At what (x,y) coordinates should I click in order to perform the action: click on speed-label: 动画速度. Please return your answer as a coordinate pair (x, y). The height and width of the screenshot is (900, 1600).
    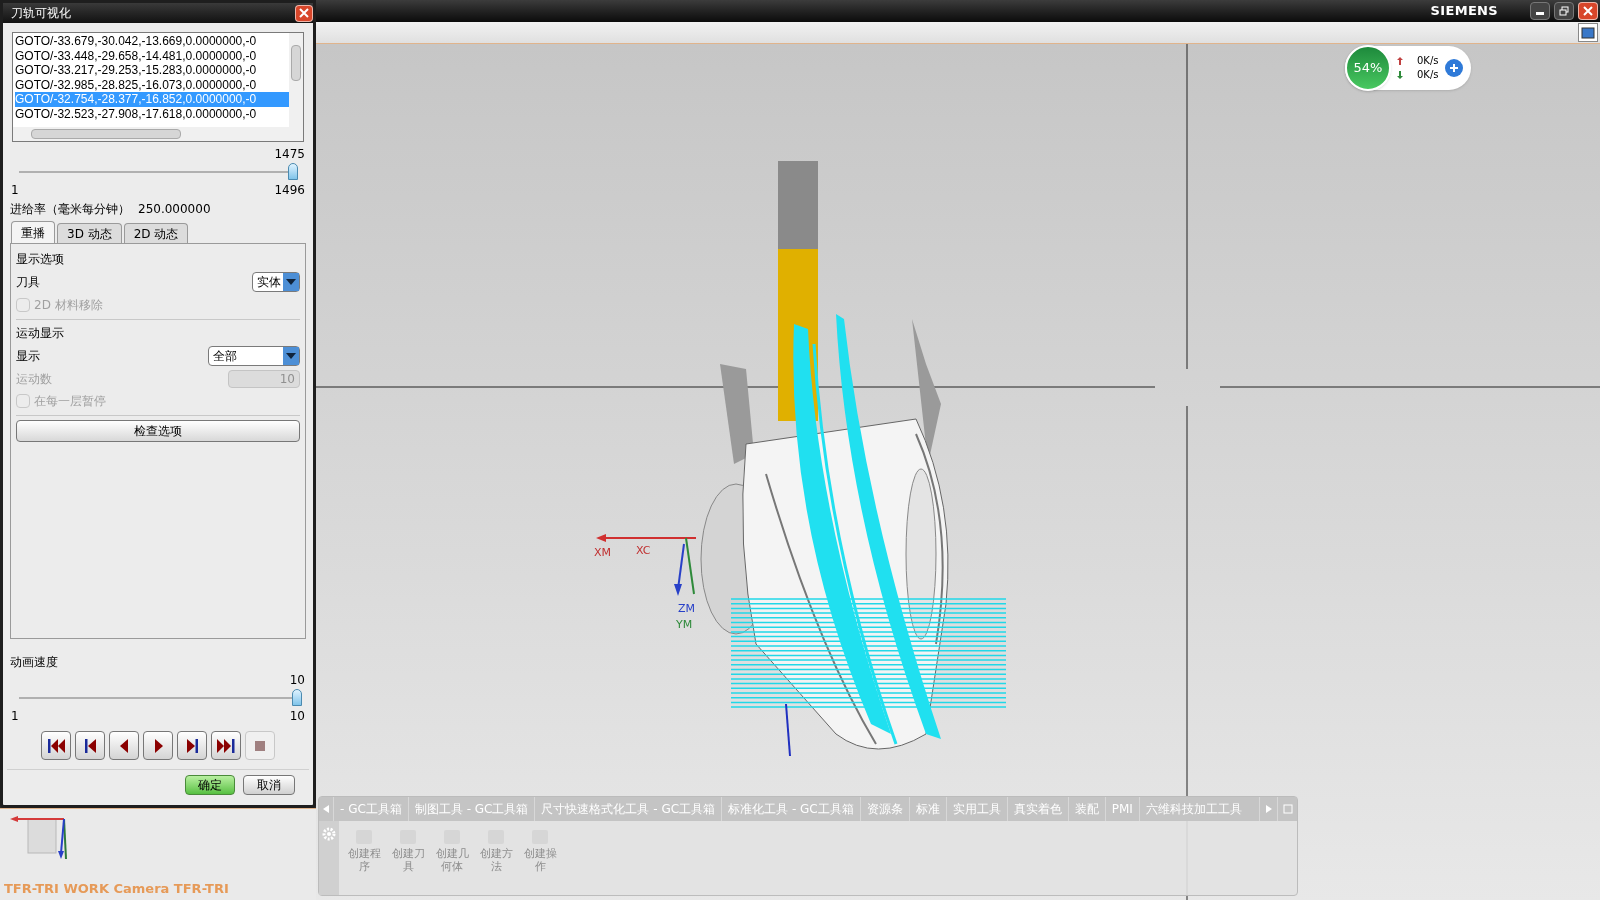
    Looking at the image, I should click on (34, 662).